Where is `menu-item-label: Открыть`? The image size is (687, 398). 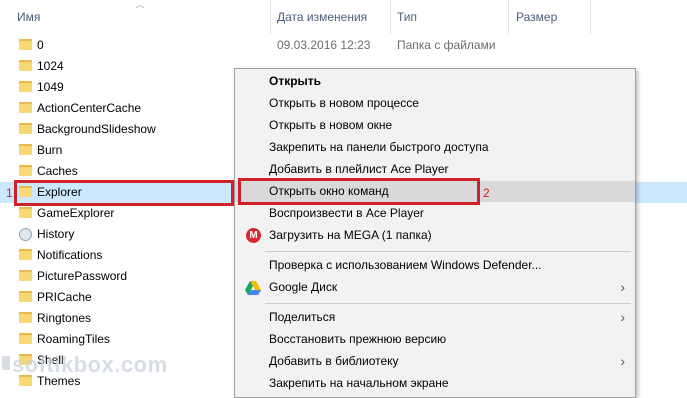
menu-item-label: Открыть is located at coordinates (295, 81).